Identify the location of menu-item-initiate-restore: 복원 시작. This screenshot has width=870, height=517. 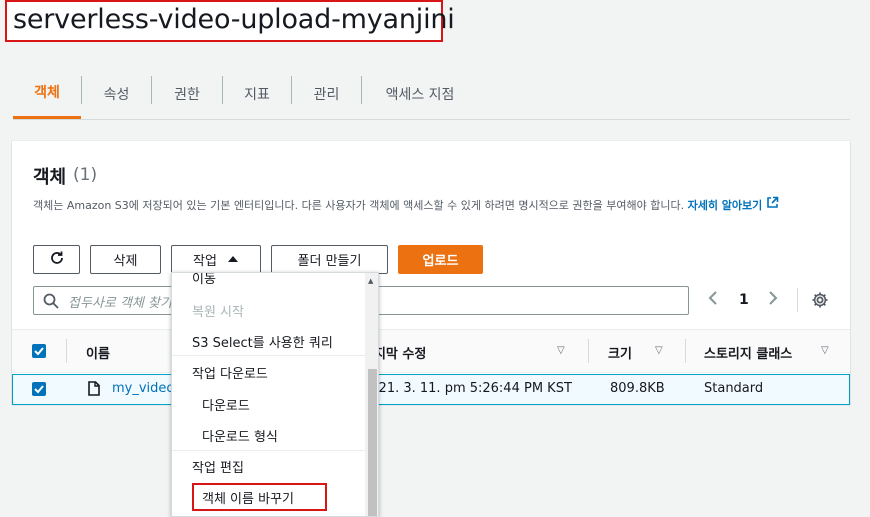
(218, 310).